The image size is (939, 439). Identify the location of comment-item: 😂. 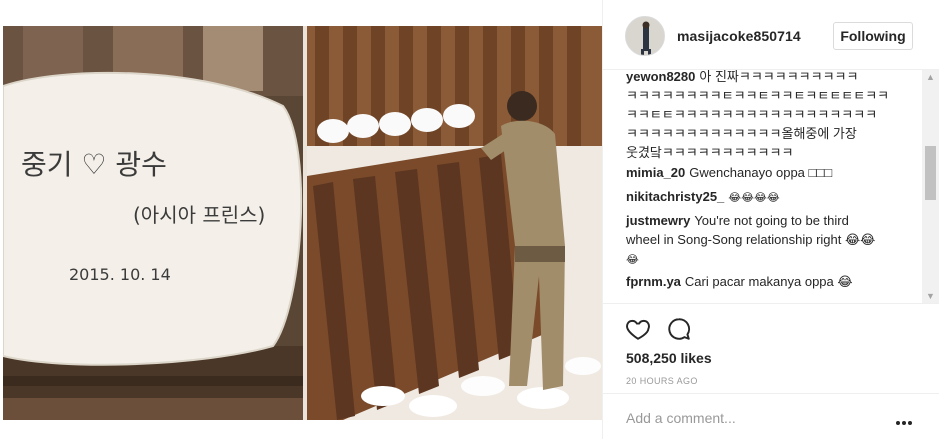
(763, 259).